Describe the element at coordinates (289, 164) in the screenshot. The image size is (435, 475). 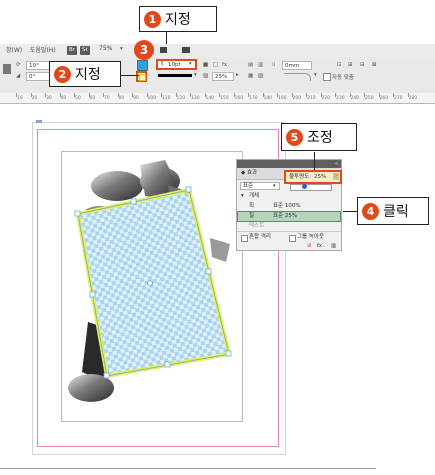
I see `panel-header: «` at that location.